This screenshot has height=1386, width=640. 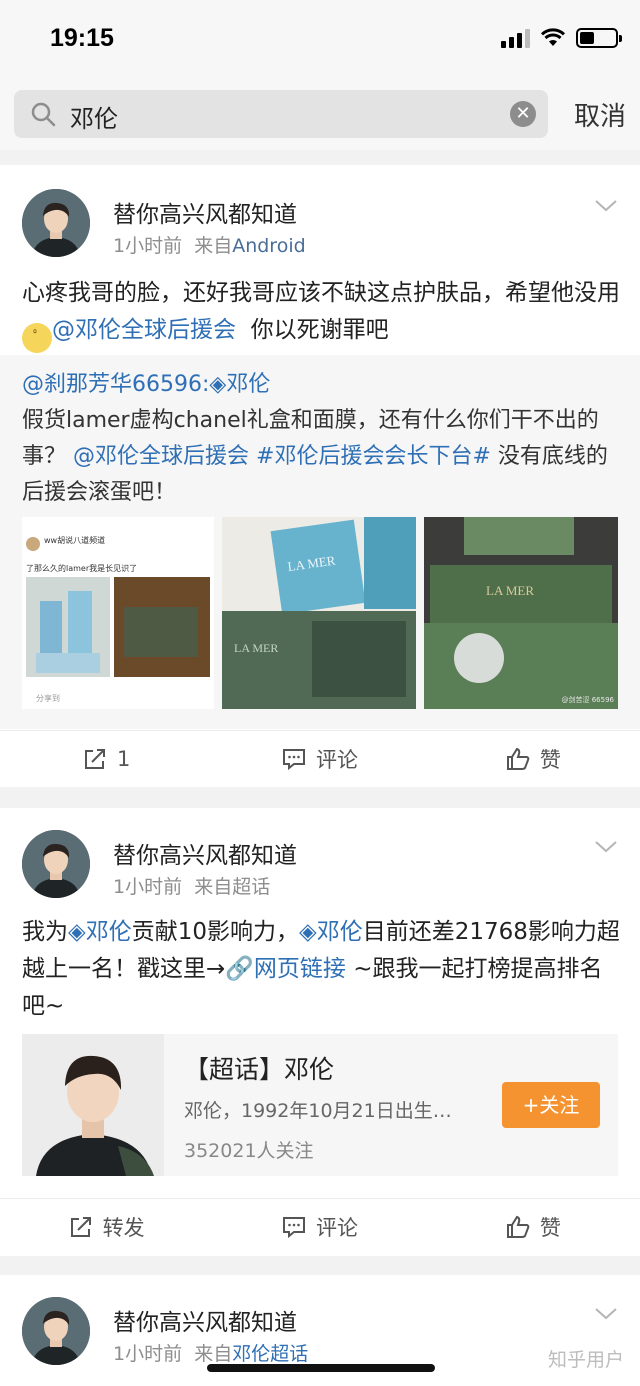 What do you see at coordinates (390, 563) in the screenshot?
I see `product-box` at bounding box center [390, 563].